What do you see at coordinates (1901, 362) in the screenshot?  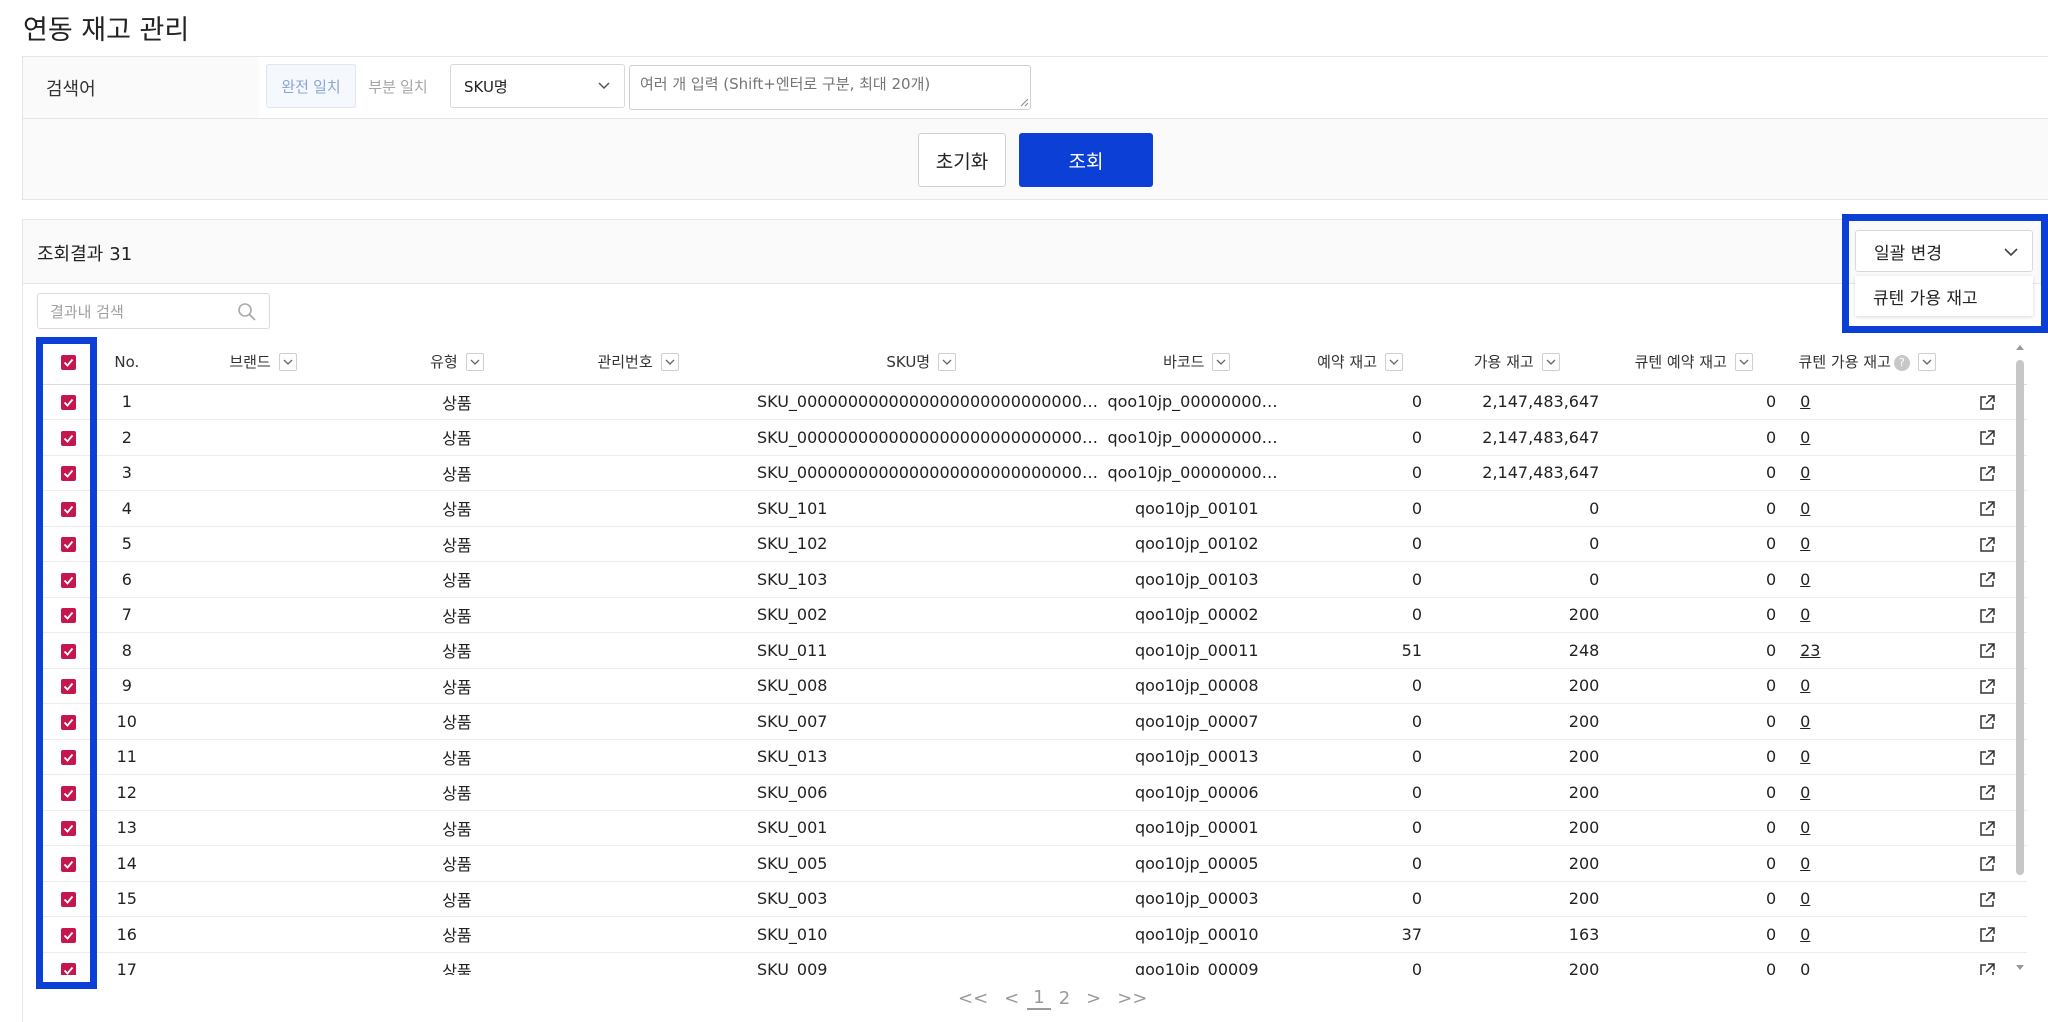 I see `help-icon: ?` at bounding box center [1901, 362].